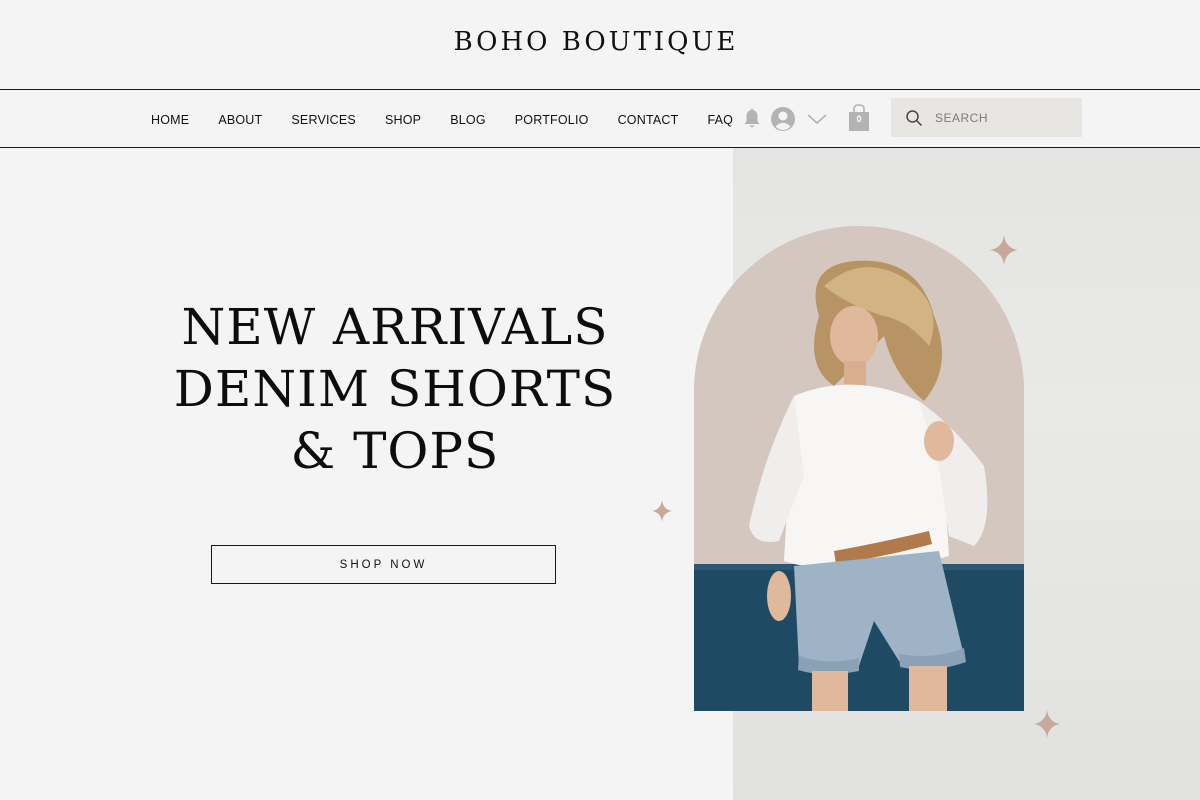  I want to click on search-input, so click(1005, 117).